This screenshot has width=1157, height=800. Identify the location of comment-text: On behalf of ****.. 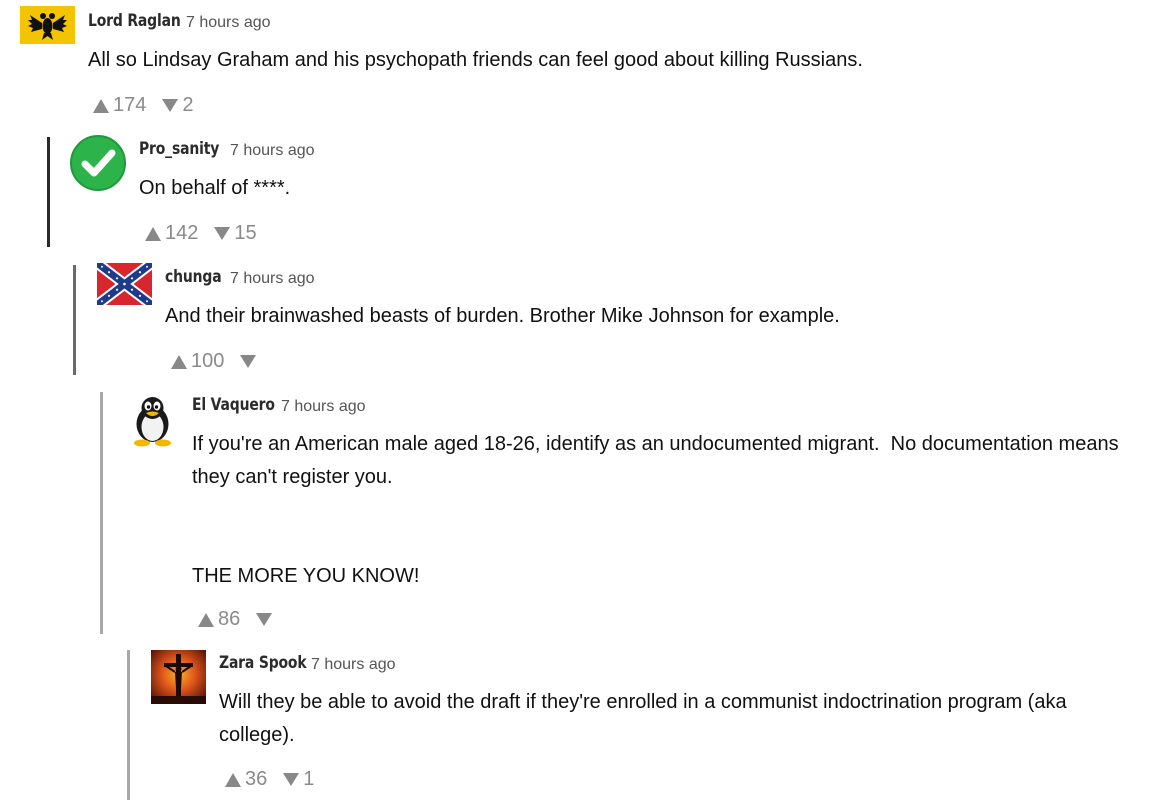
(215, 188).